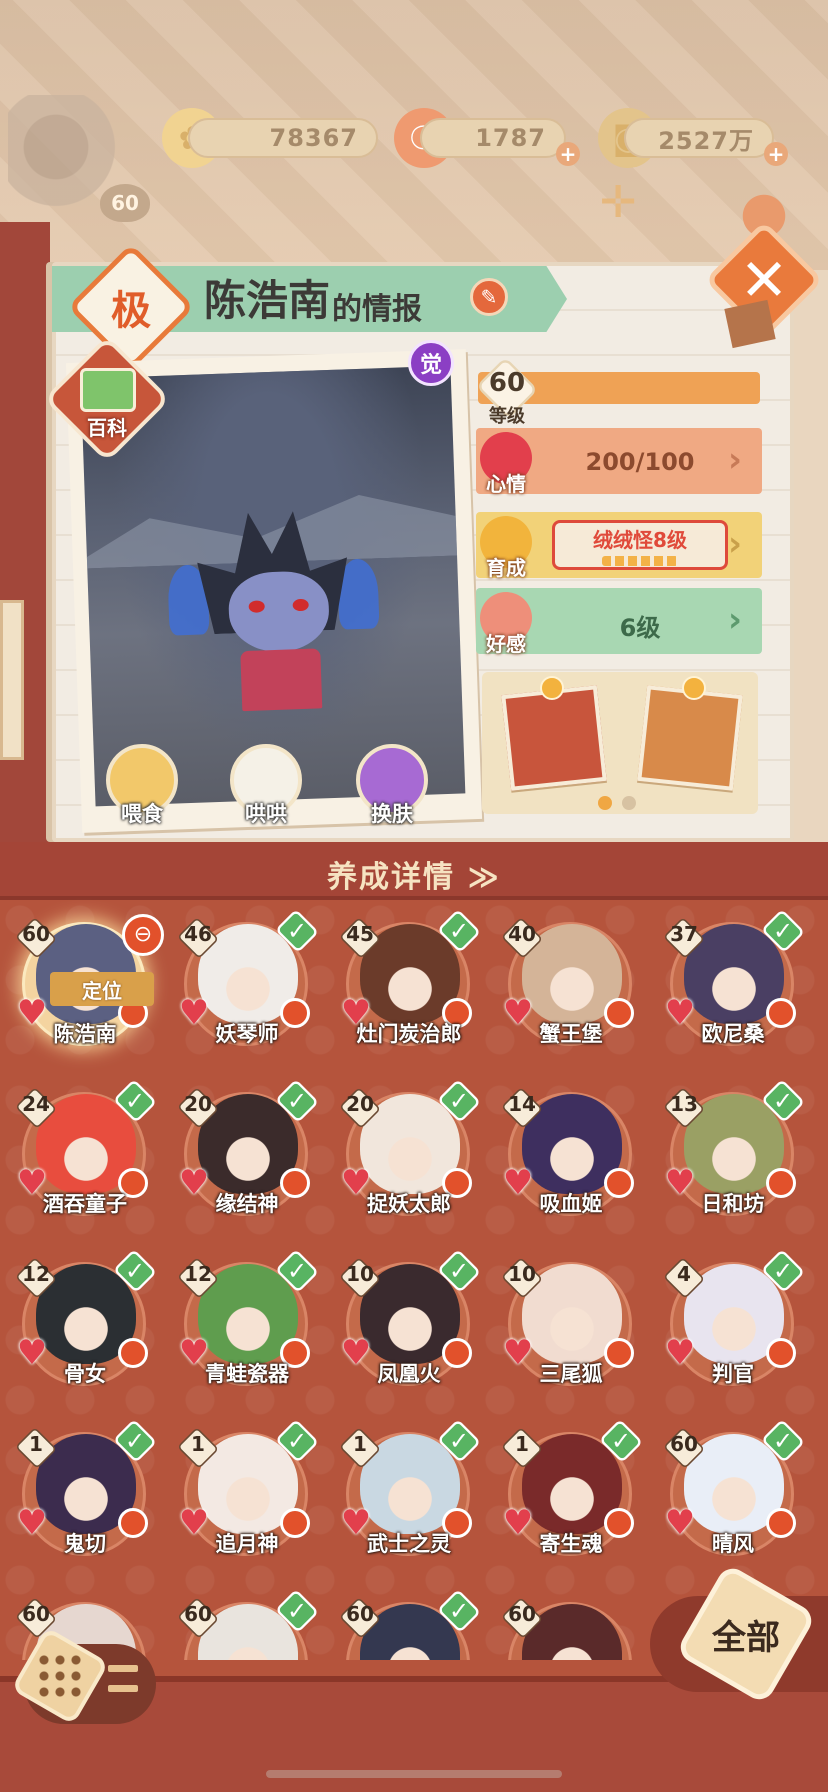 Image resolution: width=828 pixels, height=1792 pixels. What do you see at coordinates (571, 1034) in the screenshot?
I see `character-name: 蟹王堡` at bounding box center [571, 1034].